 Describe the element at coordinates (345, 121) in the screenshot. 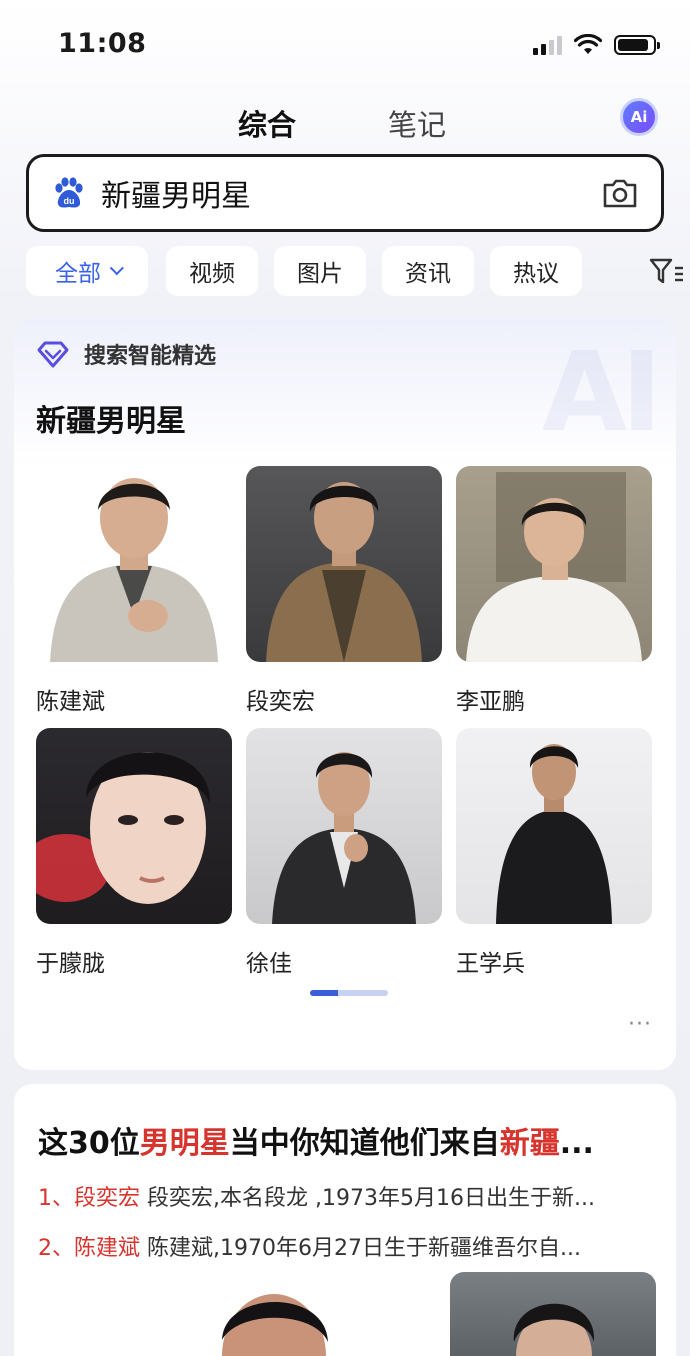

I see `top-tabs: 综合 笔记 Ai` at that location.